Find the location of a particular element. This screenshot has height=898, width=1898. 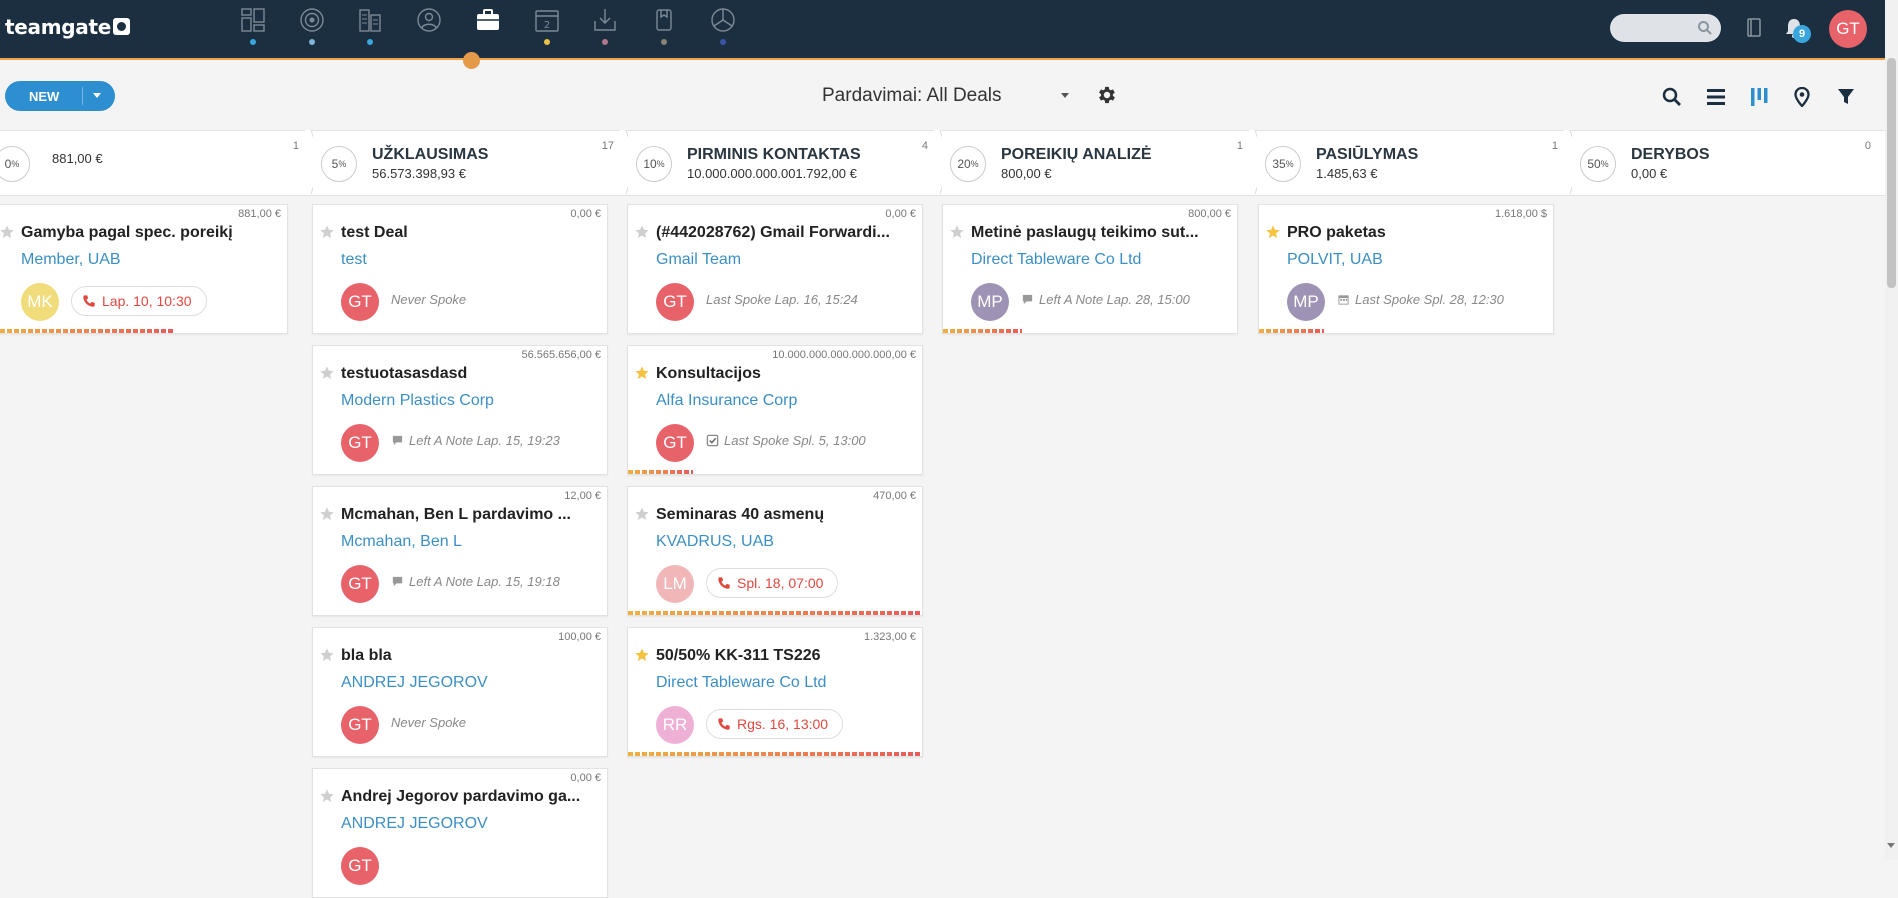

deal-company-link: Alfa Insurance Corp is located at coordinates (726, 401).